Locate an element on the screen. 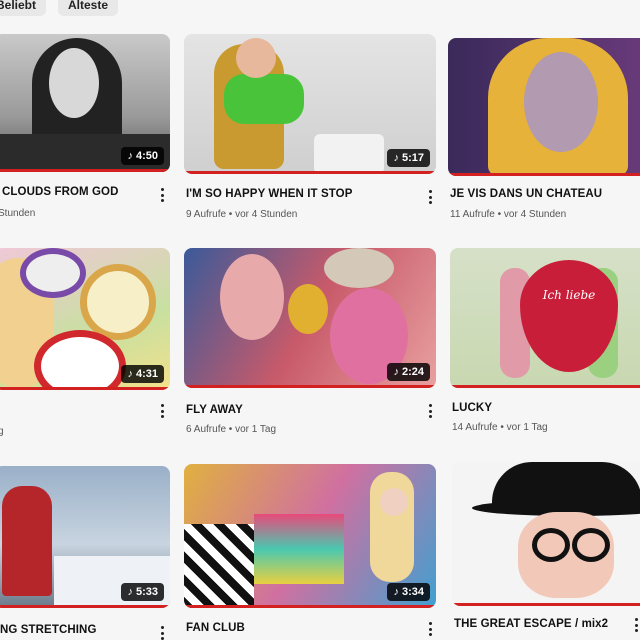 This screenshot has width=640, height=640. thumbnail-text: Ich liebe is located at coordinates (569, 295).